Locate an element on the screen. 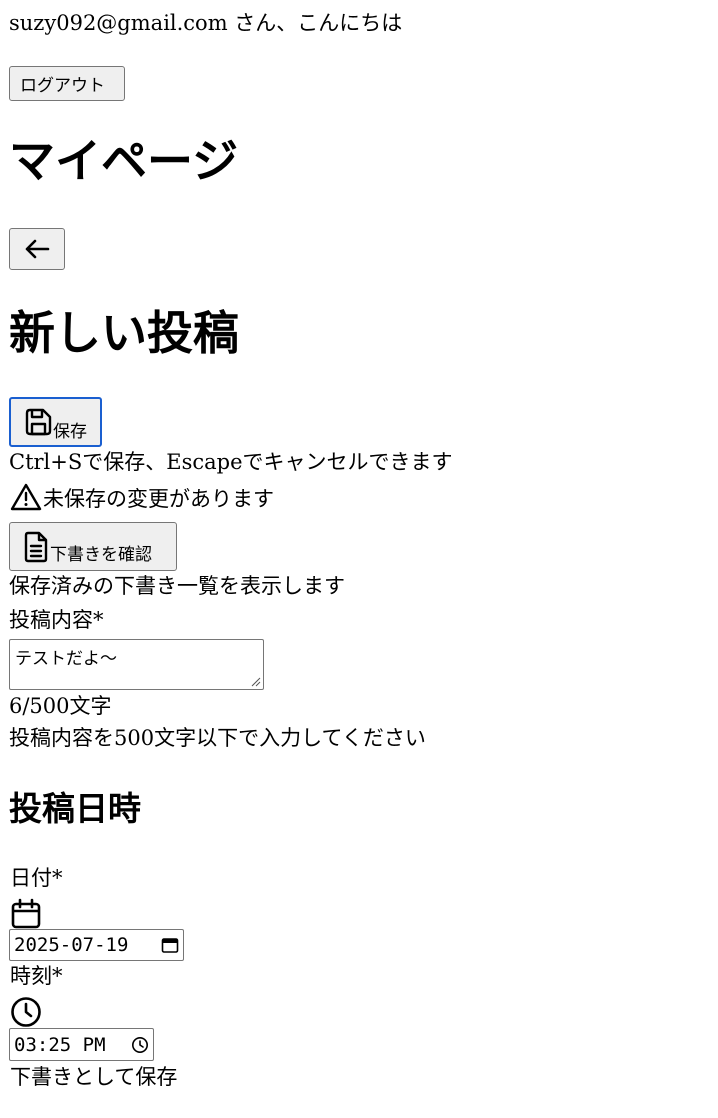  clock-icon is located at coordinates (26, 1012).